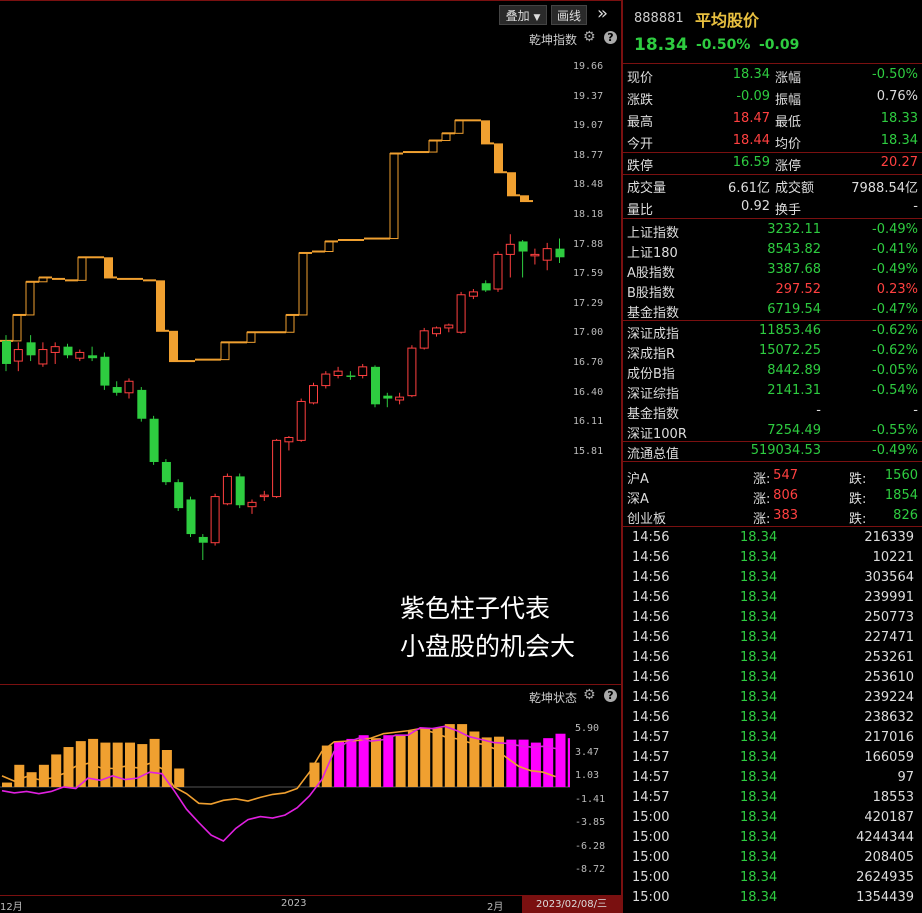 Image resolution: width=922 pixels, height=913 pixels. I want to click on market-breadth-row: 创业板 涨: 383 跌: 826, so click(772, 516).